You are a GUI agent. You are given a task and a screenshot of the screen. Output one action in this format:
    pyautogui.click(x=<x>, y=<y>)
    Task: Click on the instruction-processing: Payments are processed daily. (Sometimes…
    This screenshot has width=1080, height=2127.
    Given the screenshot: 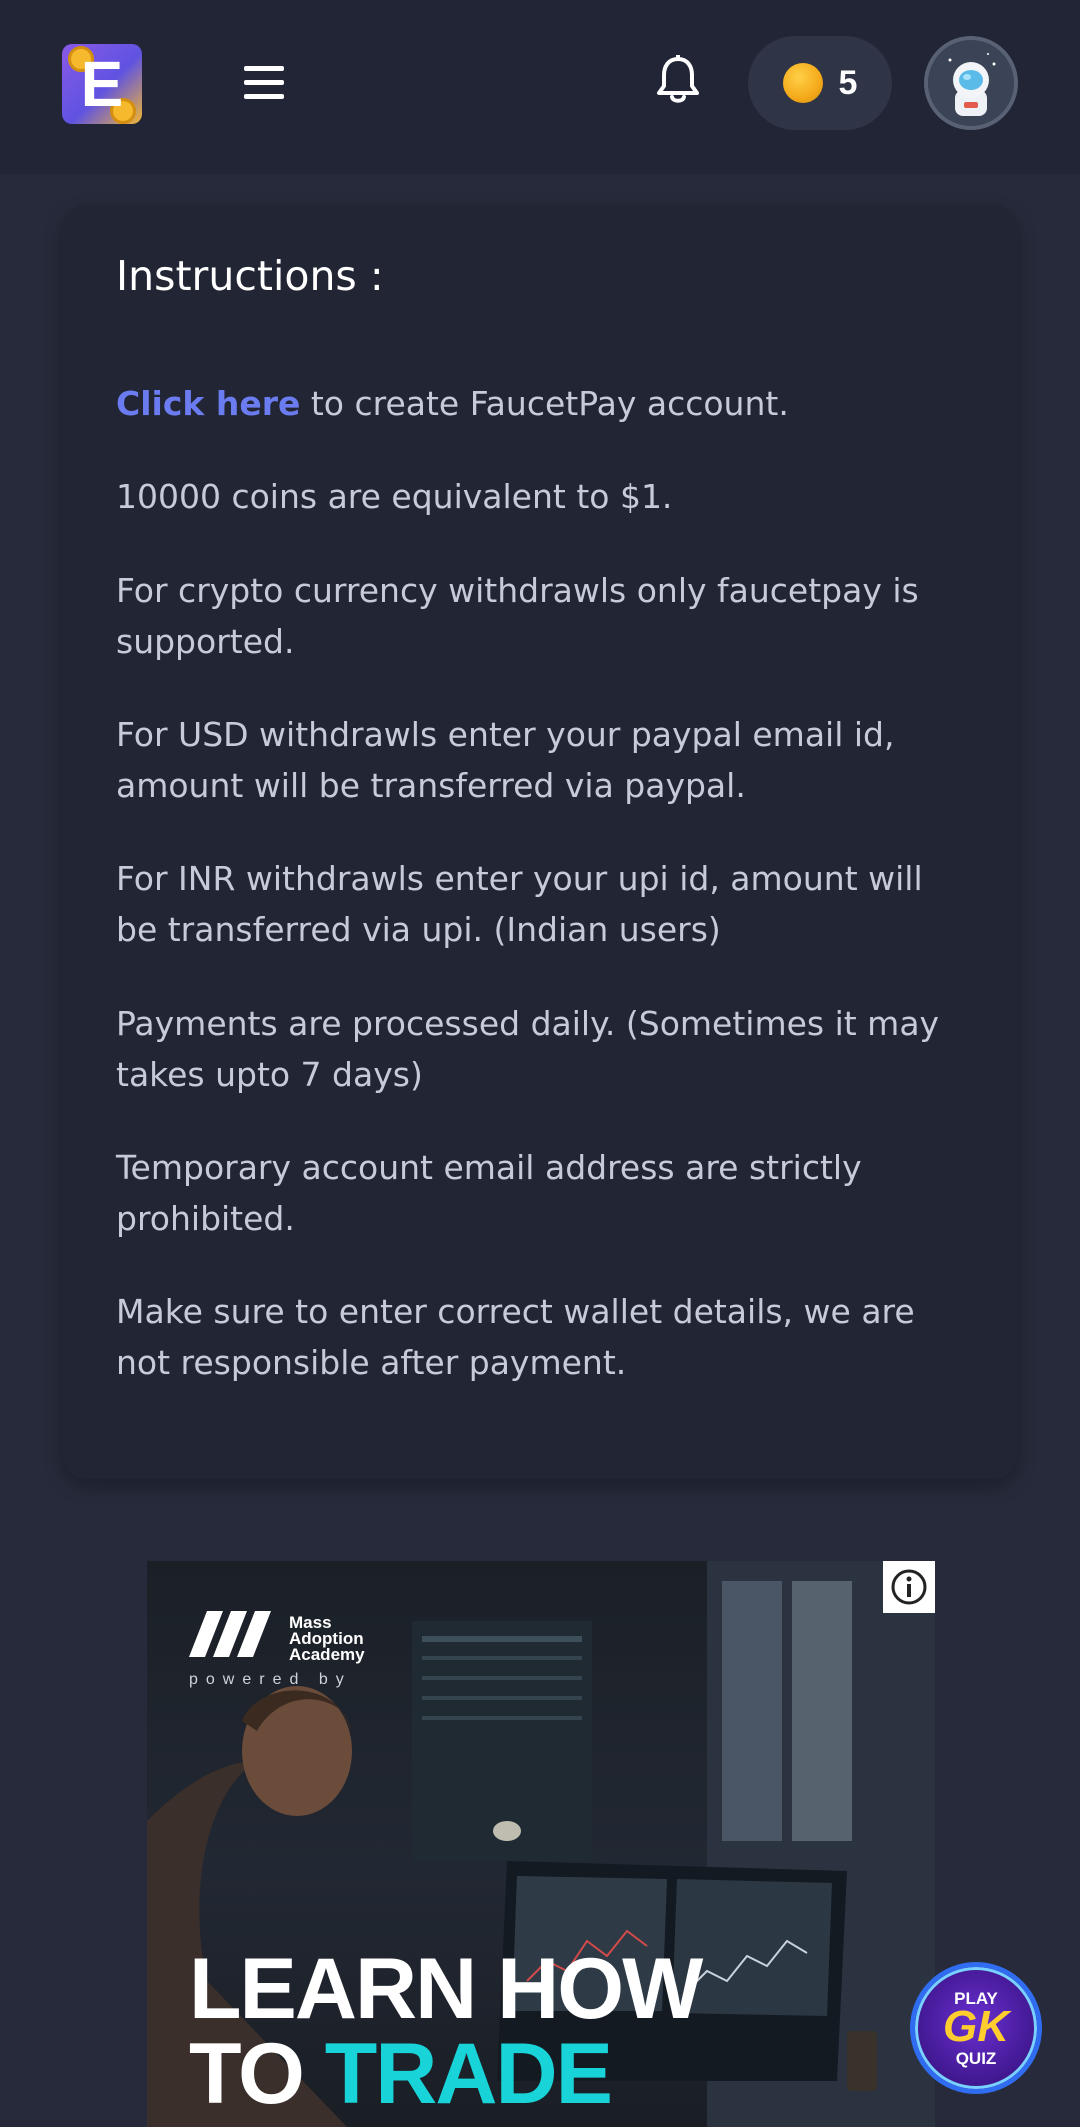 What is the action you would take?
    pyautogui.click(x=528, y=1049)
    